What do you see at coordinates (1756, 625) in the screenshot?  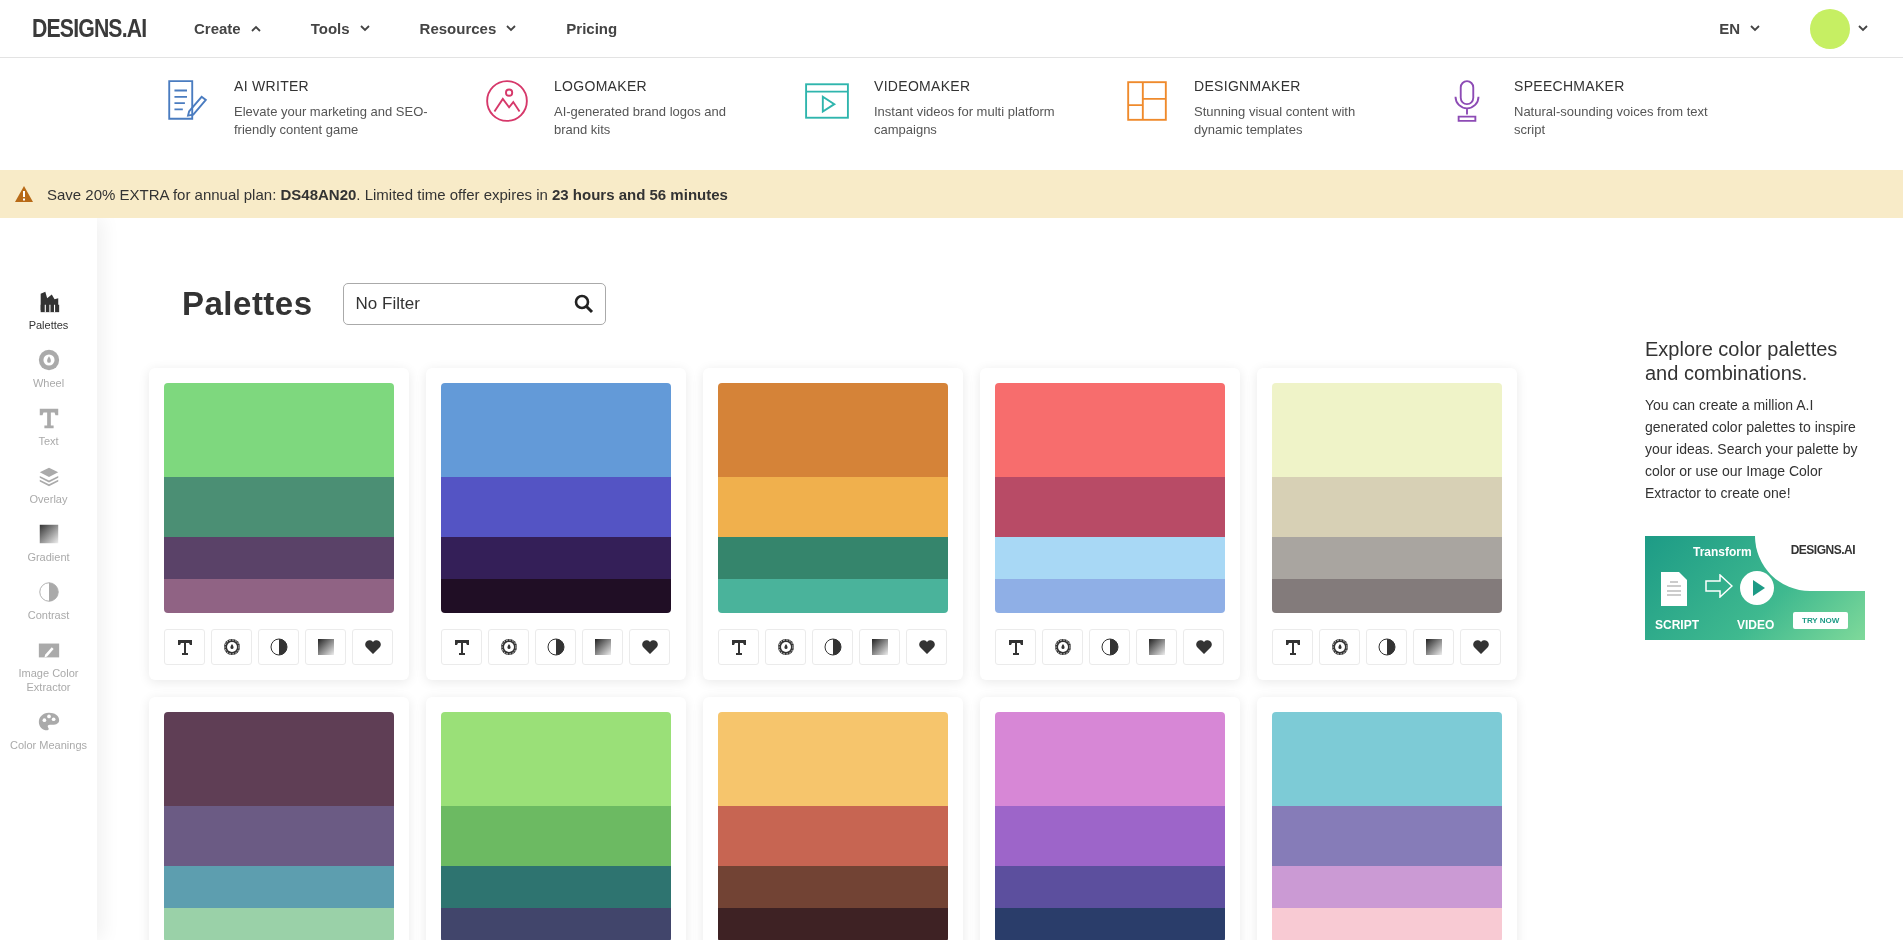 I see `ad-caption: VIDEO` at bounding box center [1756, 625].